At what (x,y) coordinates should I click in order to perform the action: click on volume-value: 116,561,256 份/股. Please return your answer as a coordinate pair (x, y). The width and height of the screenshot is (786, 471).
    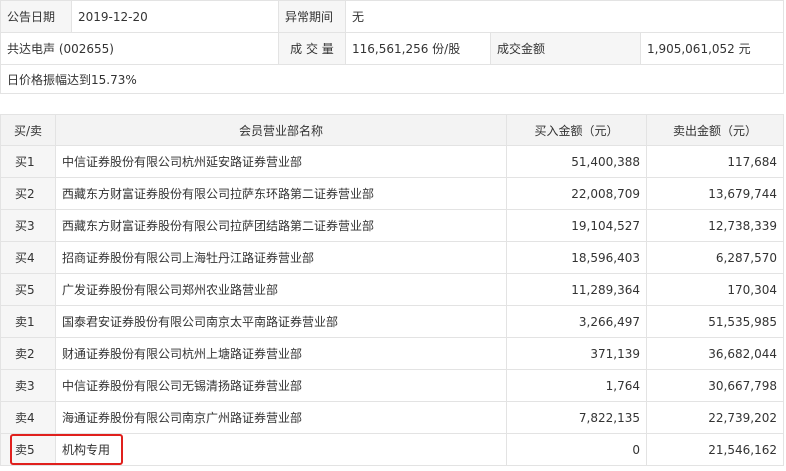
    Looking at the image, I should click on (418, 48).